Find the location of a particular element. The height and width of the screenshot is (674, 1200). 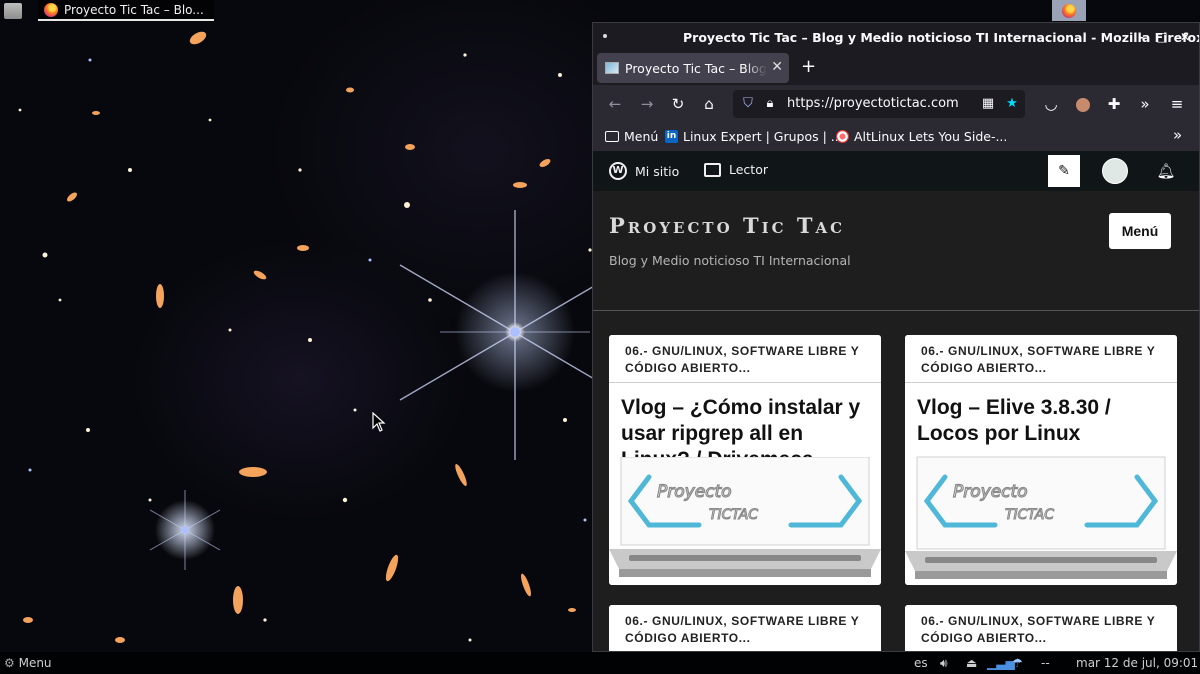

overflow-chevron-icon: » is located at coordinates (1145, 104).